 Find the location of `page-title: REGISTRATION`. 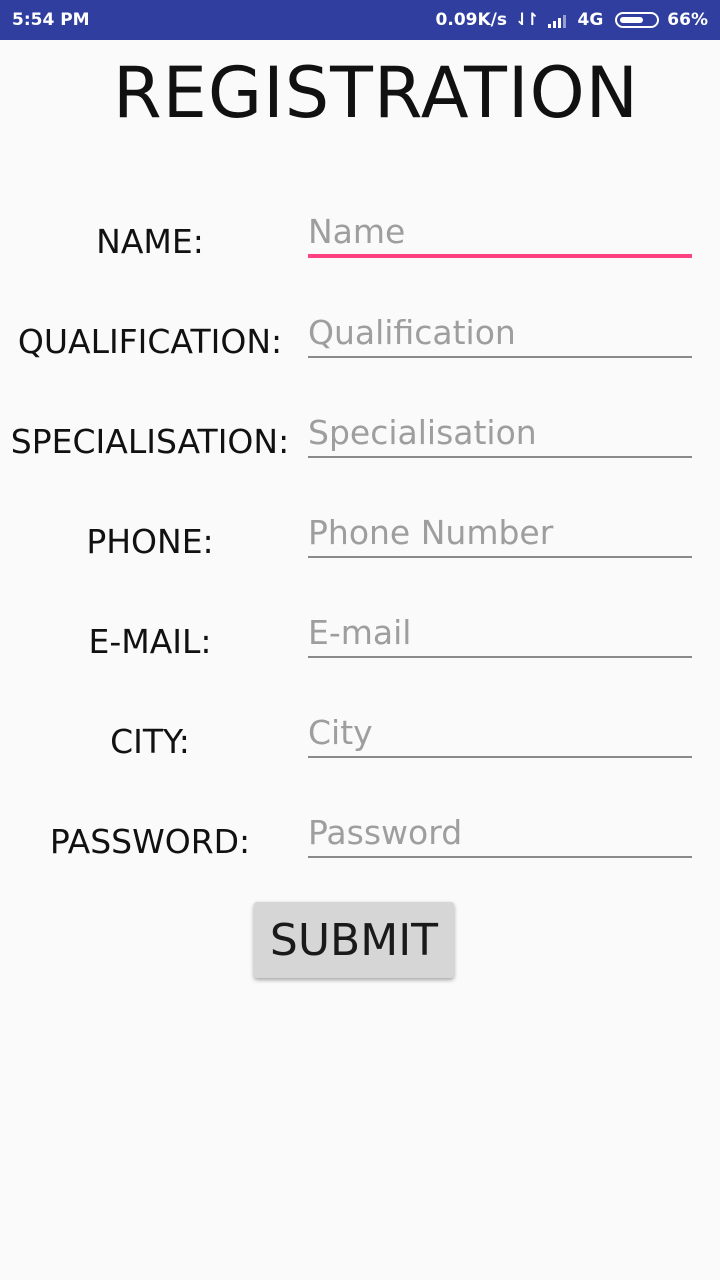

page-title: REGISTRATION is located at coordinates (376, 93).